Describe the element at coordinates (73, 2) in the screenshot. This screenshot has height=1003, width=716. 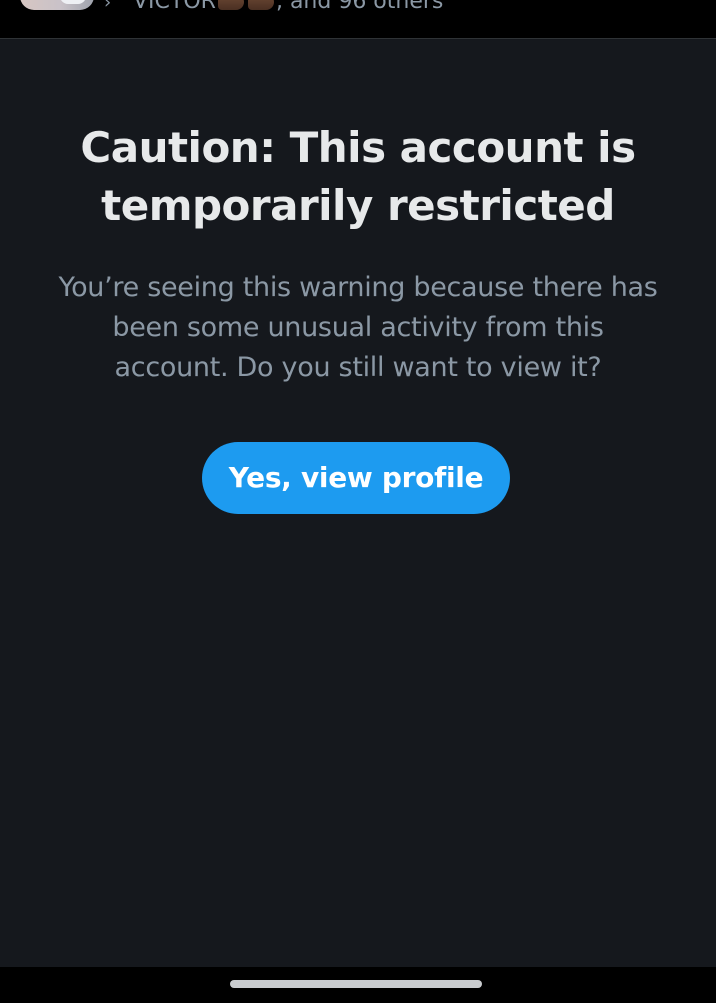
I see `avatar-badge` at that location.